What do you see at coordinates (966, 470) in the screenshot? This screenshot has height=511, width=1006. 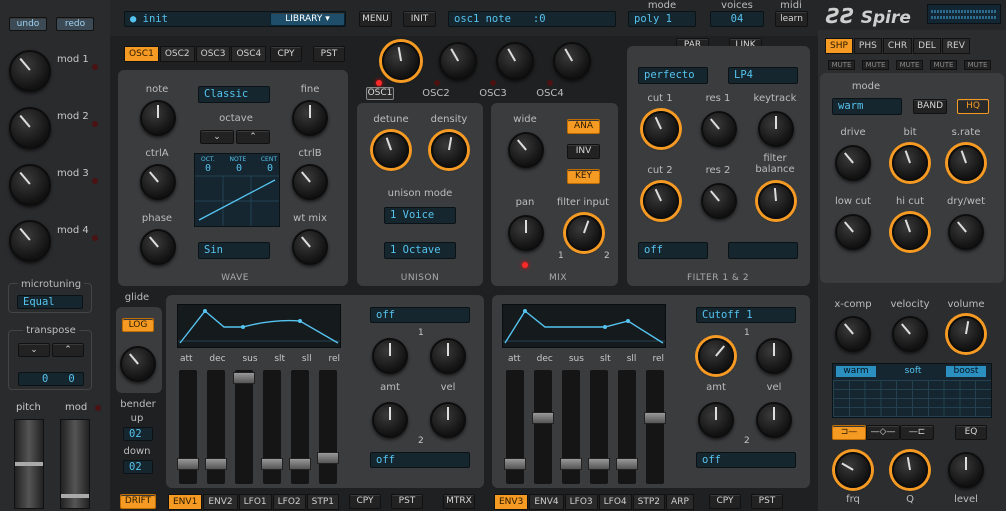 I see `level-knob` at bounding box center [966, 470].